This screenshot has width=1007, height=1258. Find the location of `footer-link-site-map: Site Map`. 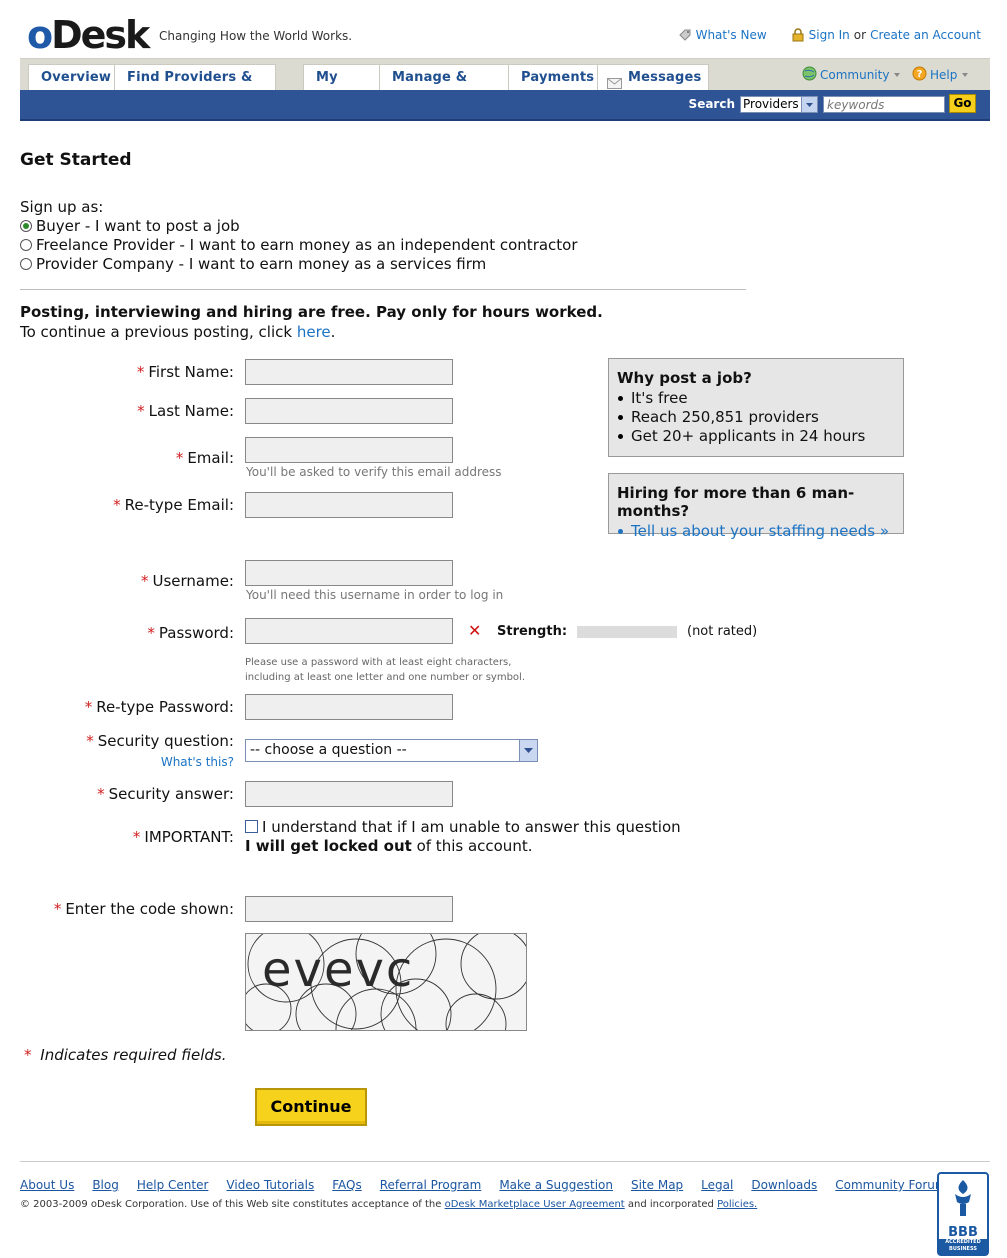

footer-link-site-map: Site Map is located at coordinates (657, 1185).